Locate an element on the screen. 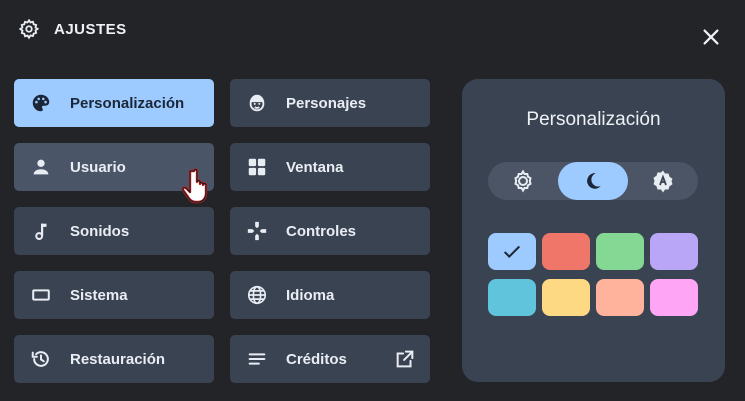 The height and width of the screenshot is (401, 745). menu-controles-button: Controles is located at coordinates (330, 231).